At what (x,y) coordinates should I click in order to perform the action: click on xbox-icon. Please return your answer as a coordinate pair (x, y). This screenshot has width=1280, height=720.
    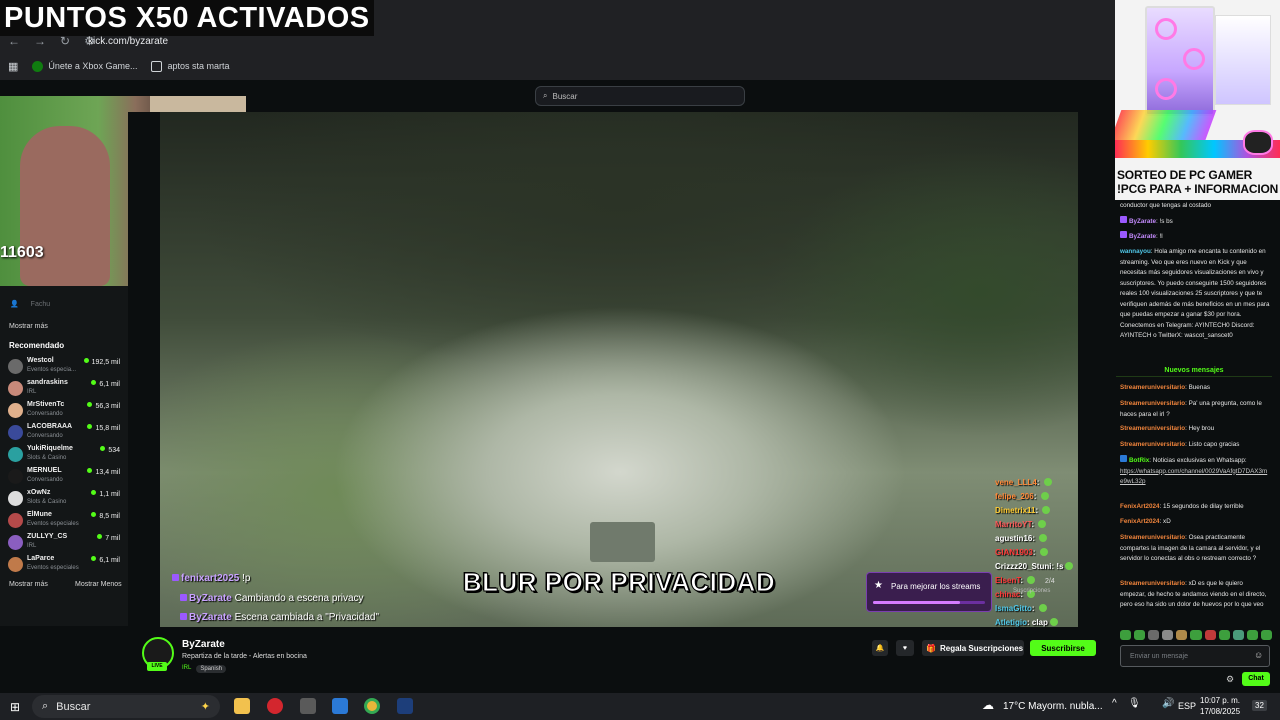
    Looking at the image, I should click on (38, 66).